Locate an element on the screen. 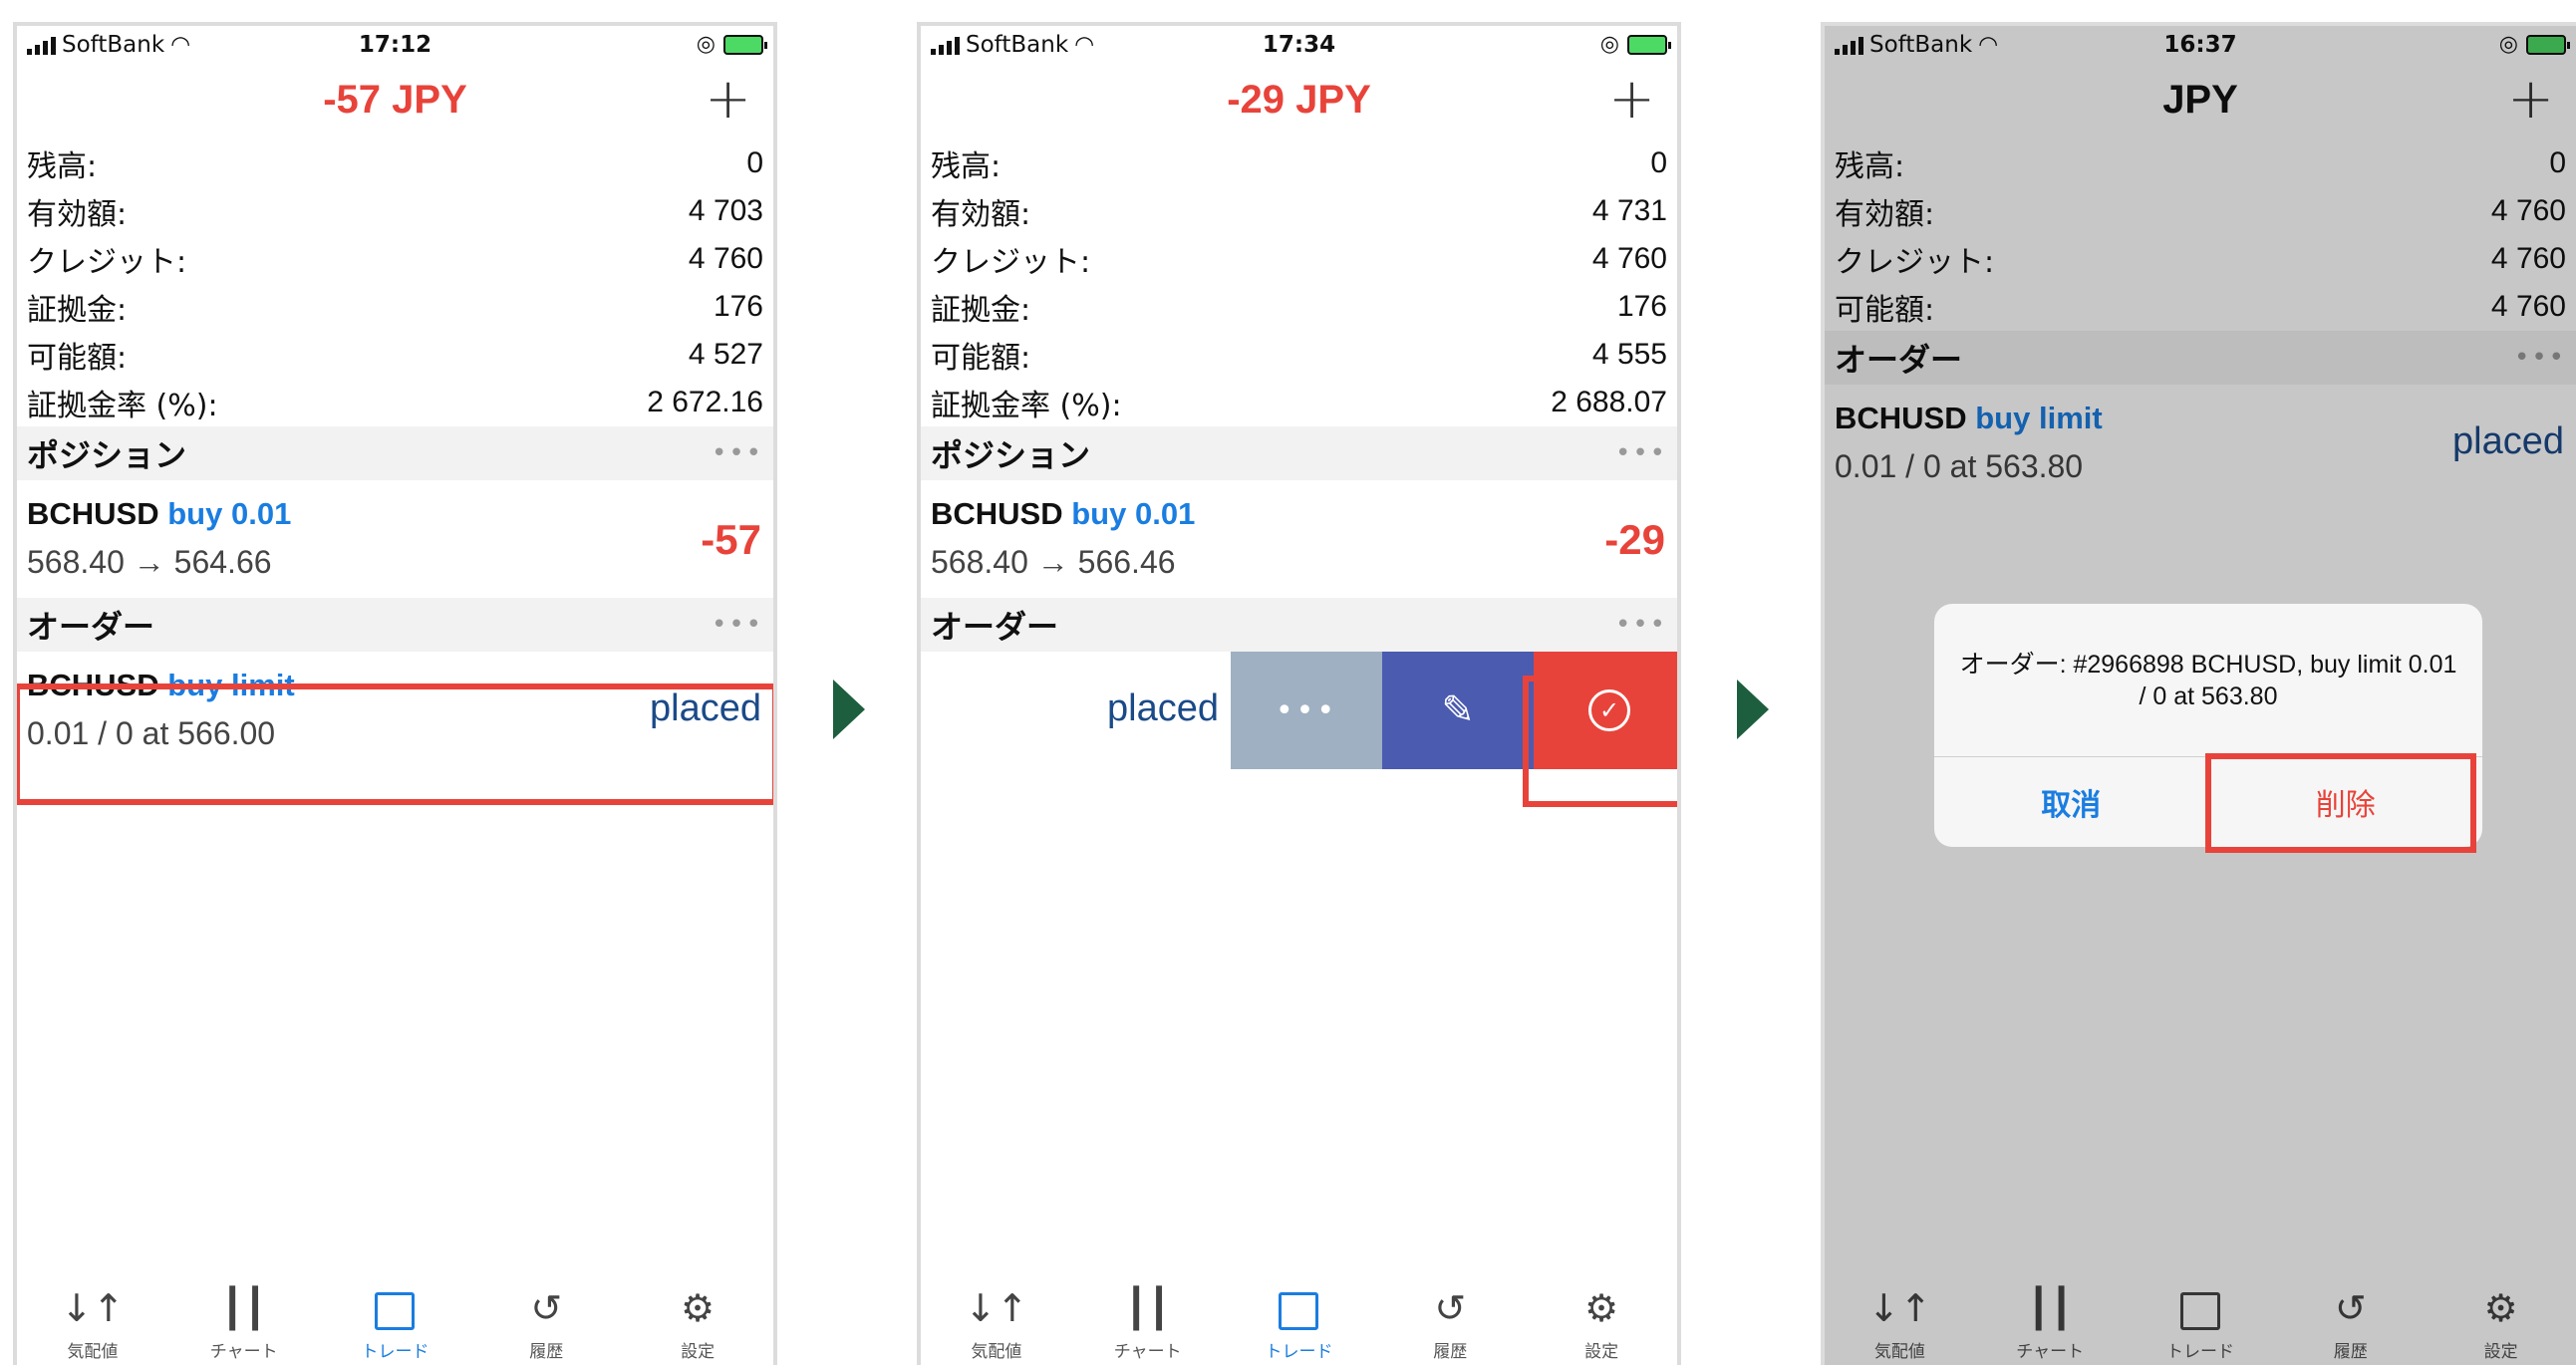 This screenshot has width=2576, height=1365. section-title: オーダー is located at coordinates (91, 627).